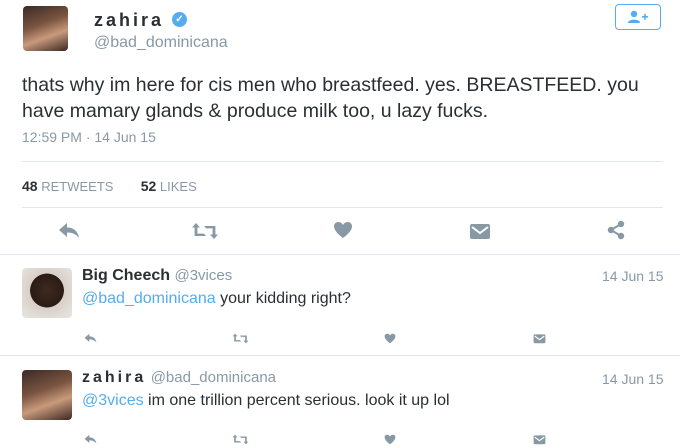 Image resolution: width=680 pixels, height=448 pixels. What do you see at coordinates (179, 19) in the screenshot?
I see `verified-badge-icon: ✓` at bounding box center [179, 19].